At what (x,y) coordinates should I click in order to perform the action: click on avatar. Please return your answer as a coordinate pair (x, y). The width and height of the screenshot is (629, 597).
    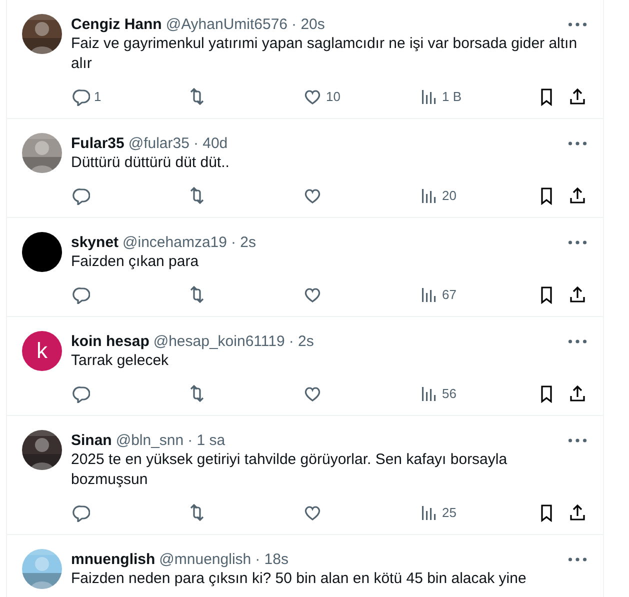
    Looking at the image, I should click on (42, 252).